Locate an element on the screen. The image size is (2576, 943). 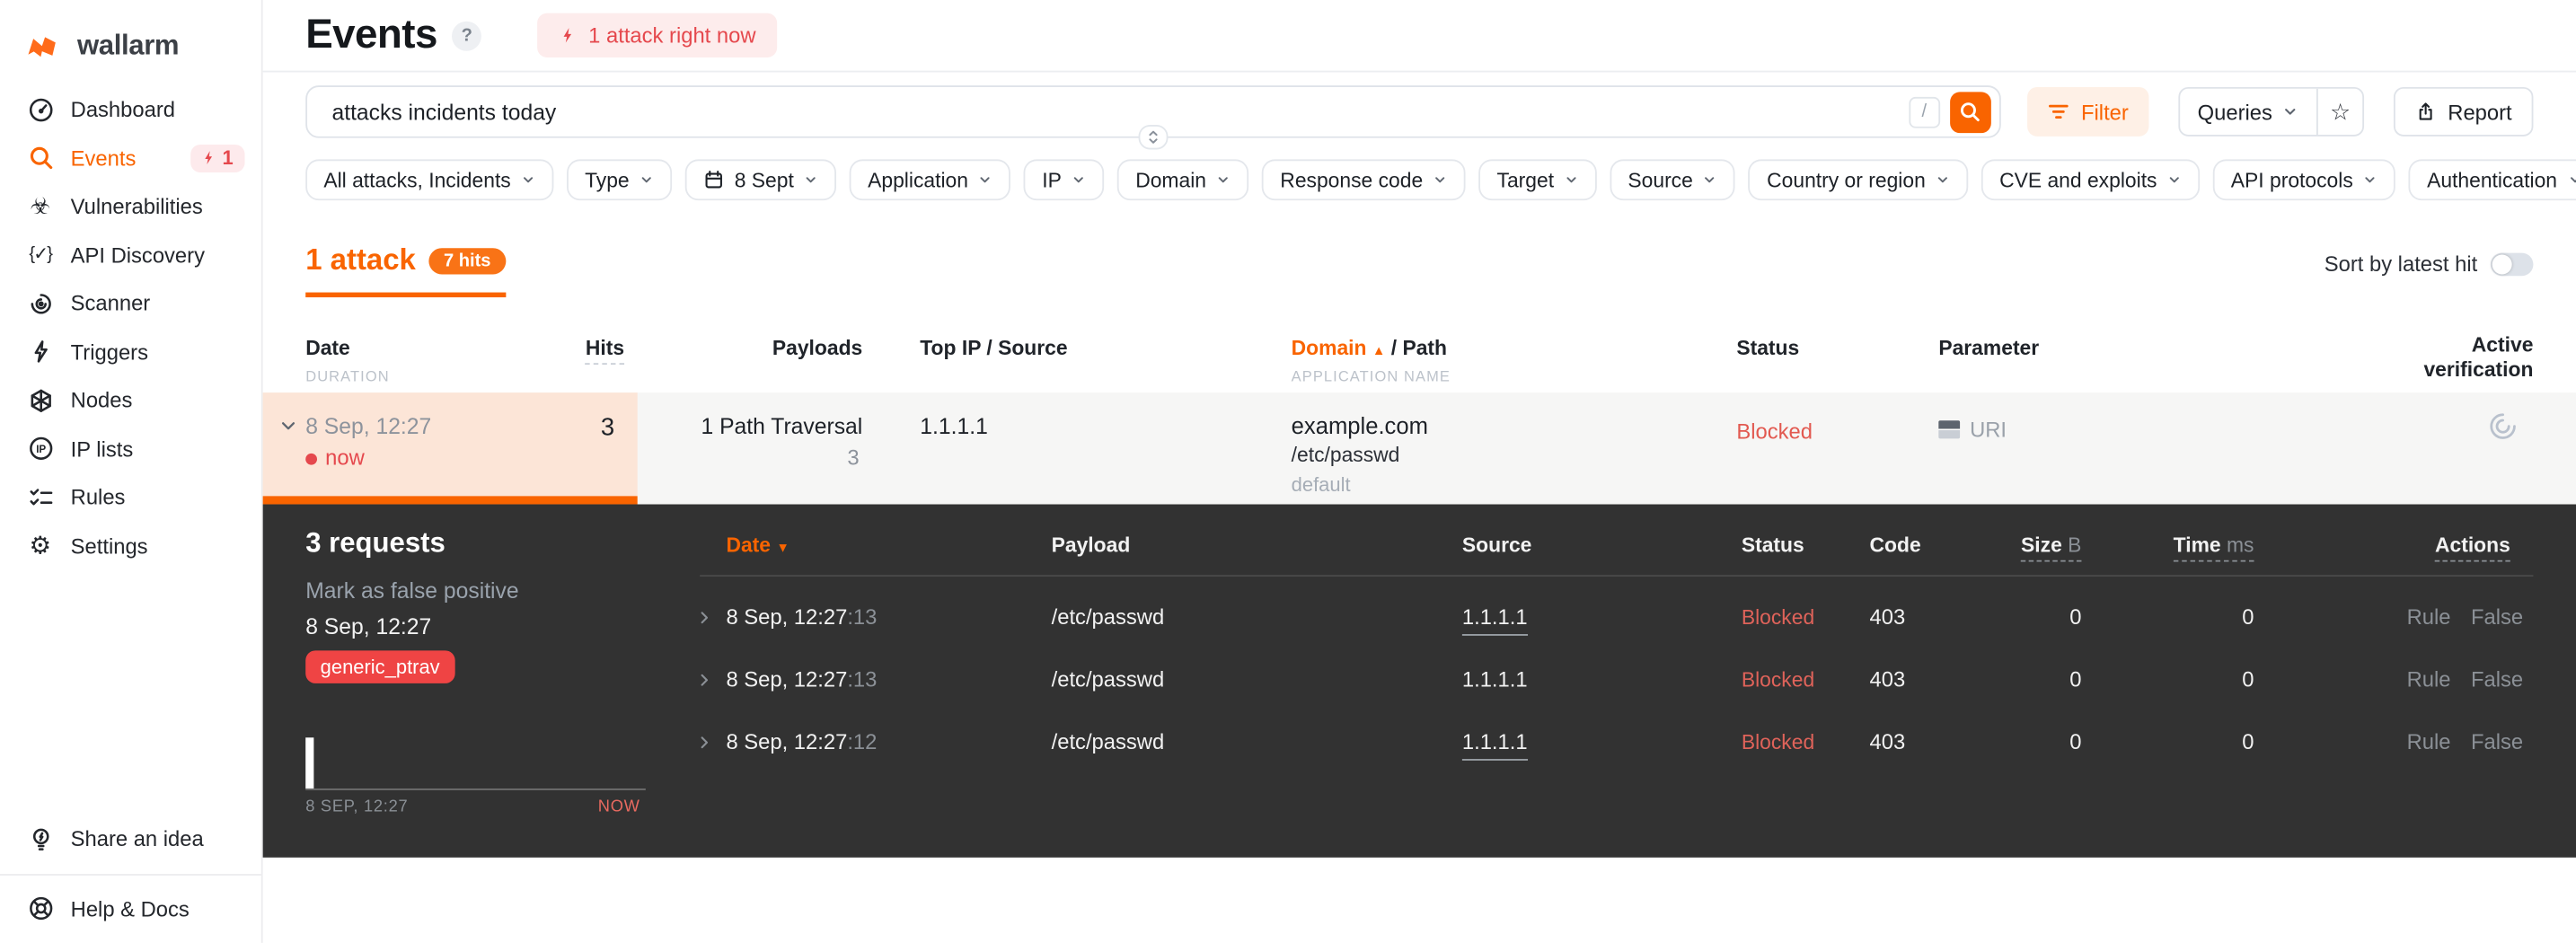
attack-date: 8 Sep, 12:27 is located at coordinates (368, 426).